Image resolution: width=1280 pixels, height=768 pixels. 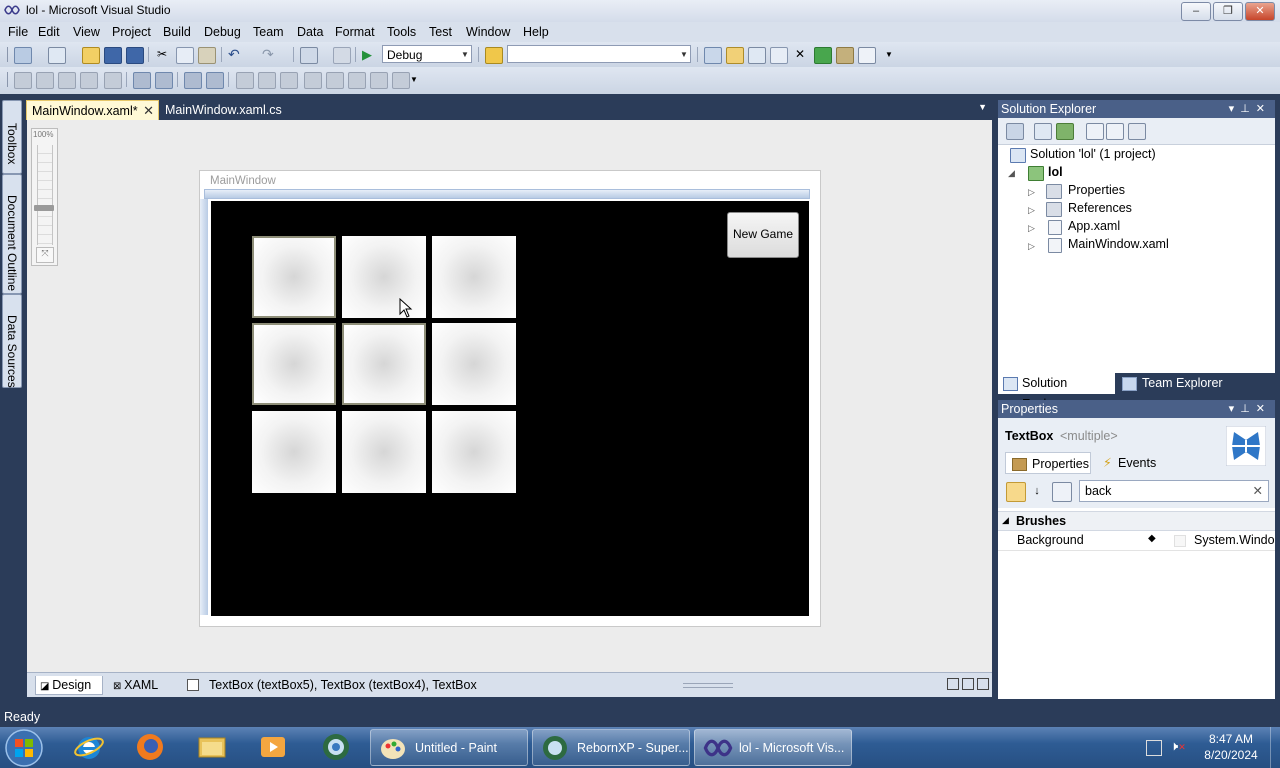 What do you see at coordinates (953, 684) in the screenshot?
I see `vertical-split-icon` at bounding box center [953, 684].